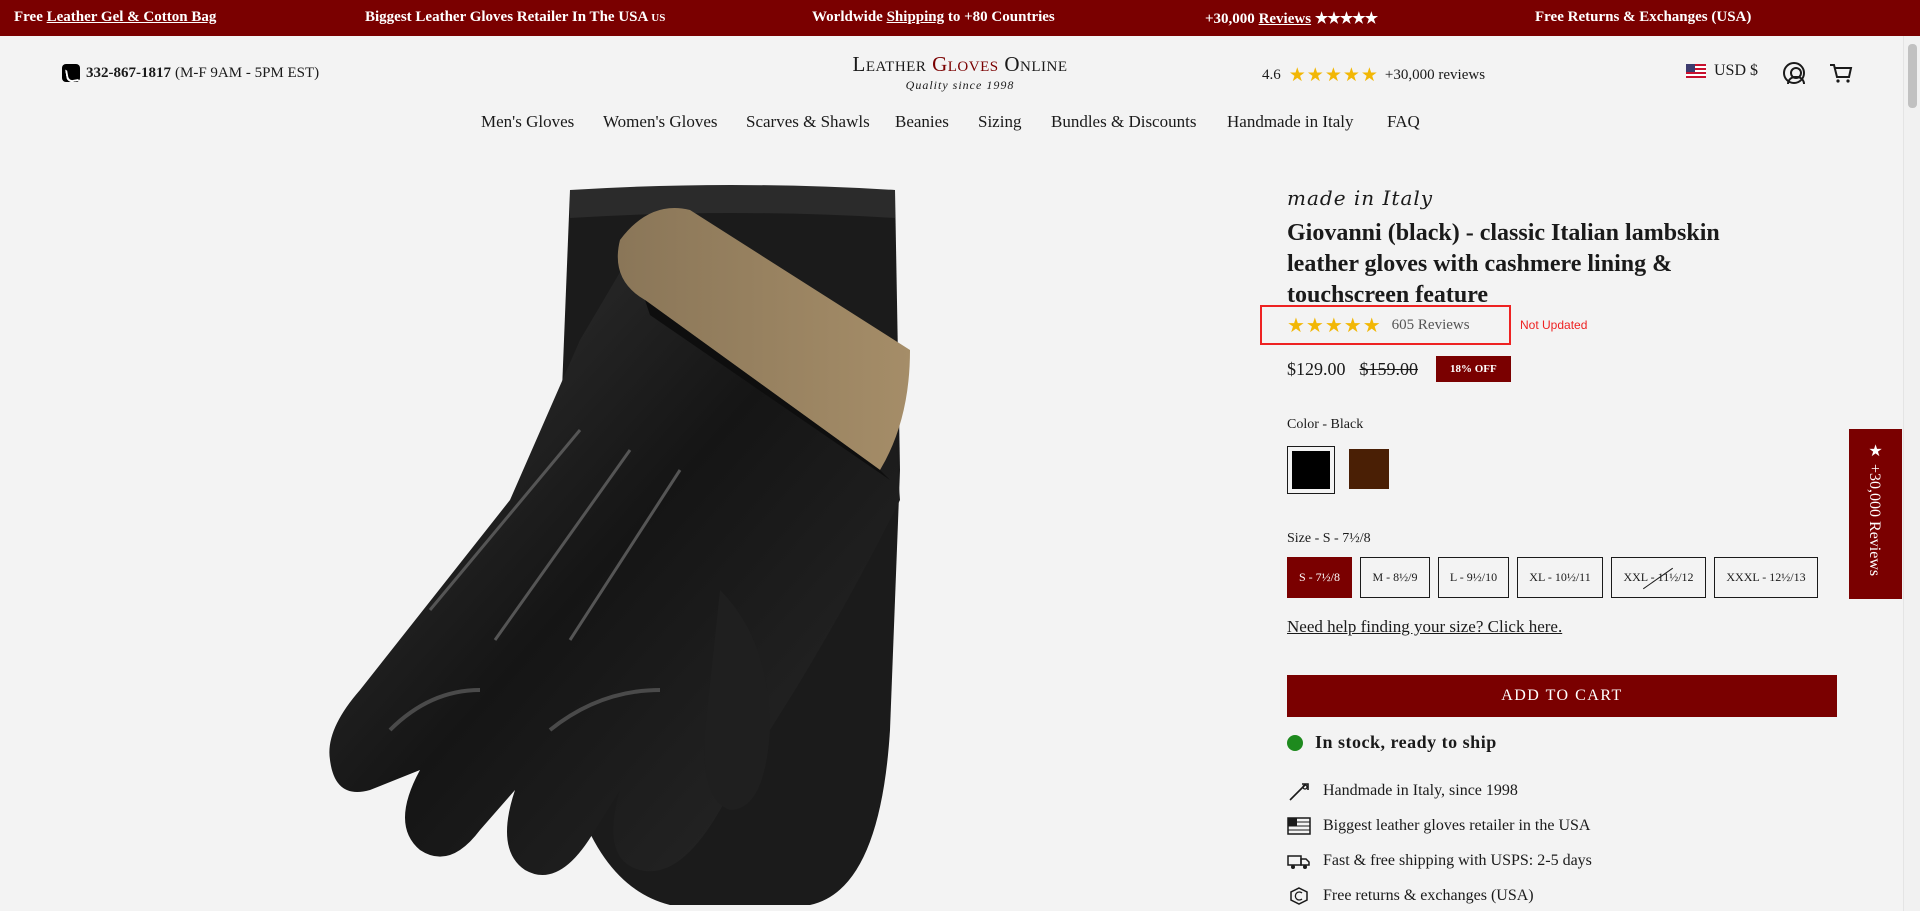 Image resolution: width=1920 pixels, height=911 pixels. What do you see at coordinates (892, 64) in the screenshot?
I see `logo-text: Leather` at bounding box center [892, 64].